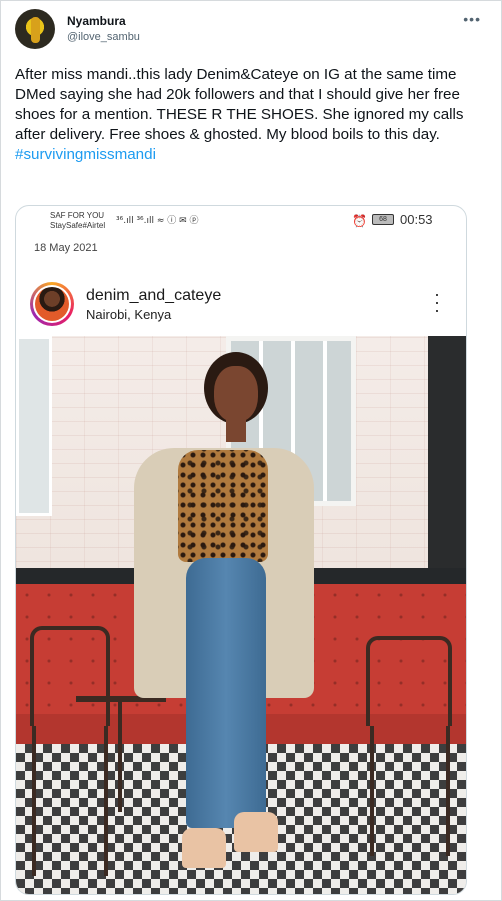 Image resolution: width=502 pixels, height=901 pixels. Describe the element at coordinates (70, 676) in the screenshot. I see `chair-left` at that location.